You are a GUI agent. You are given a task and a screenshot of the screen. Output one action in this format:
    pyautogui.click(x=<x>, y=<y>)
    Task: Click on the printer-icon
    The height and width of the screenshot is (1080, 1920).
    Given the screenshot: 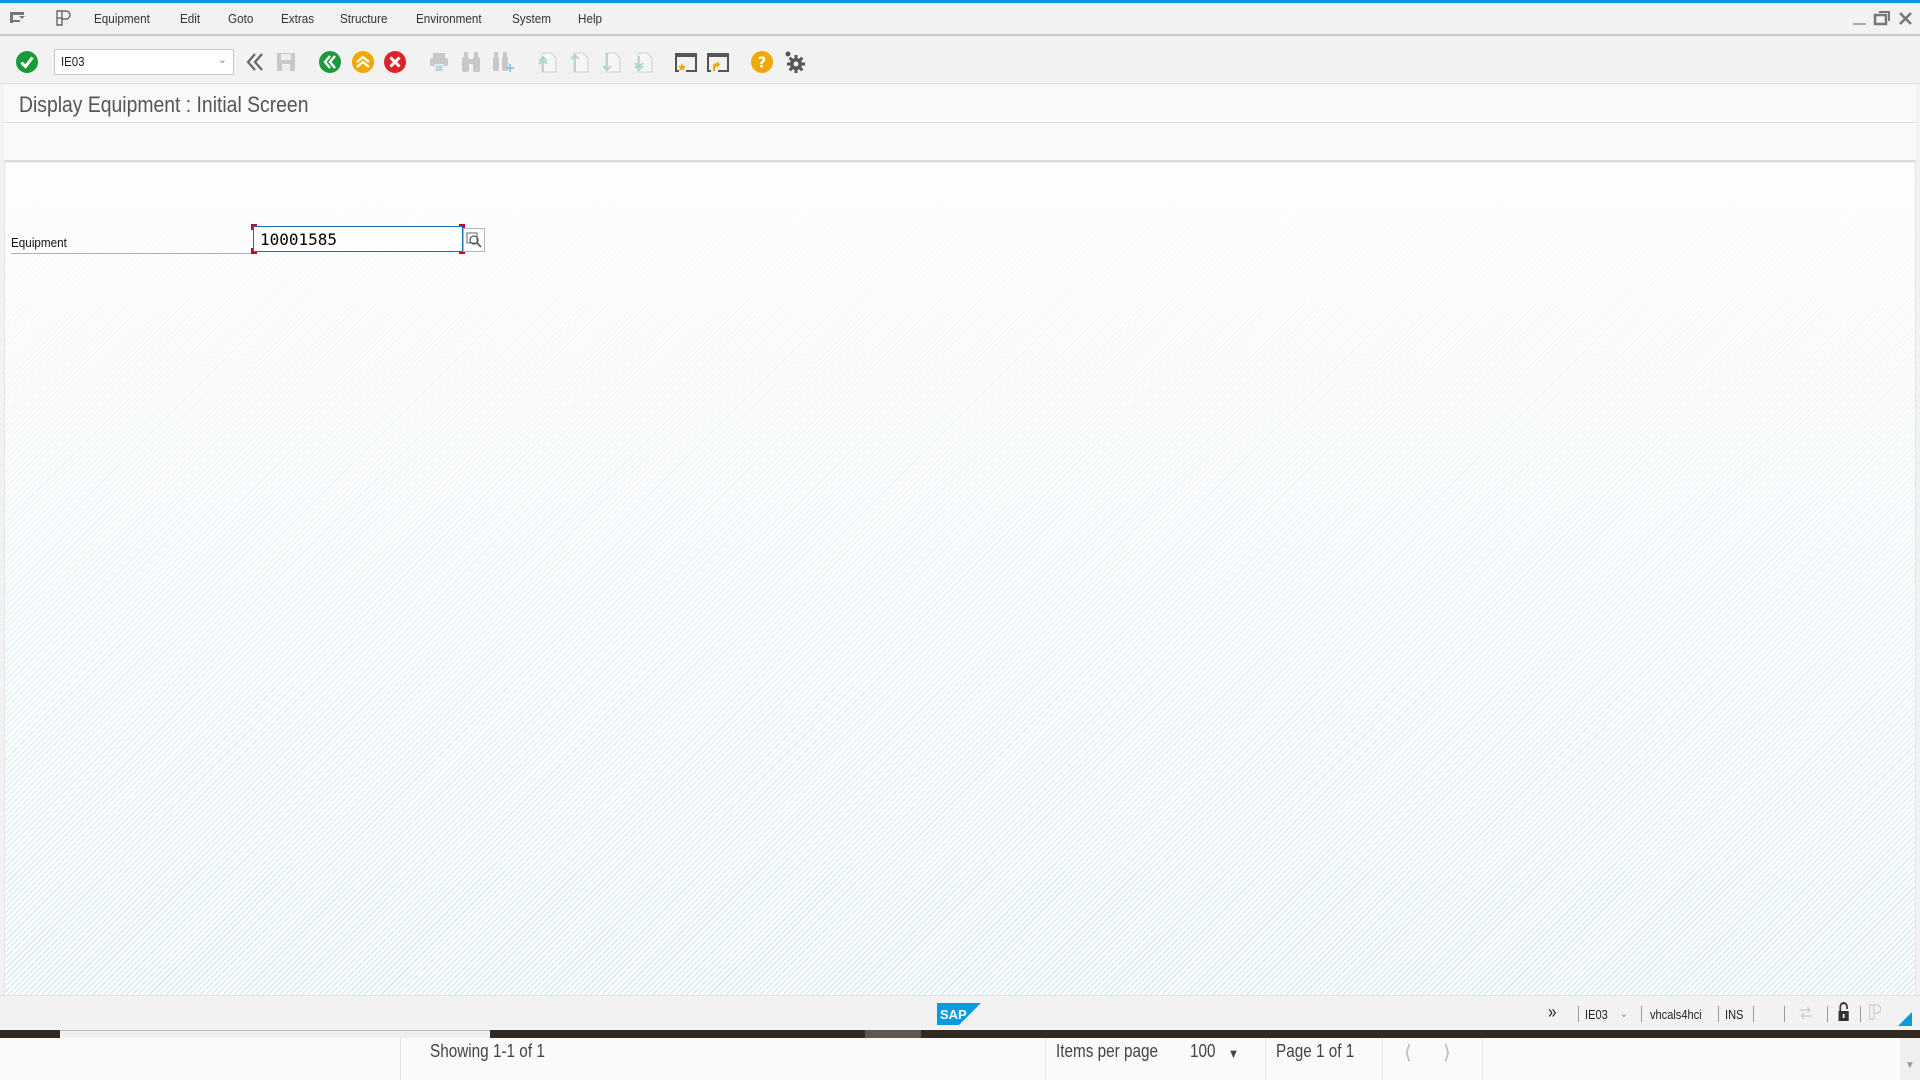 What is the action you would take?
    pyautogui.click(x=439, y=62)
    